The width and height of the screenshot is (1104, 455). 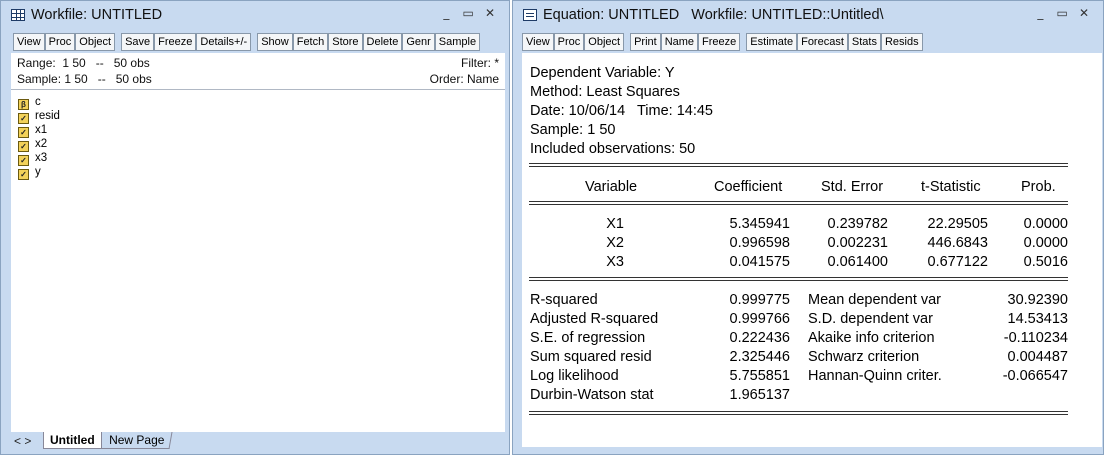 I want to click on stat-value: 0.222436, so click(x=759, y=338).